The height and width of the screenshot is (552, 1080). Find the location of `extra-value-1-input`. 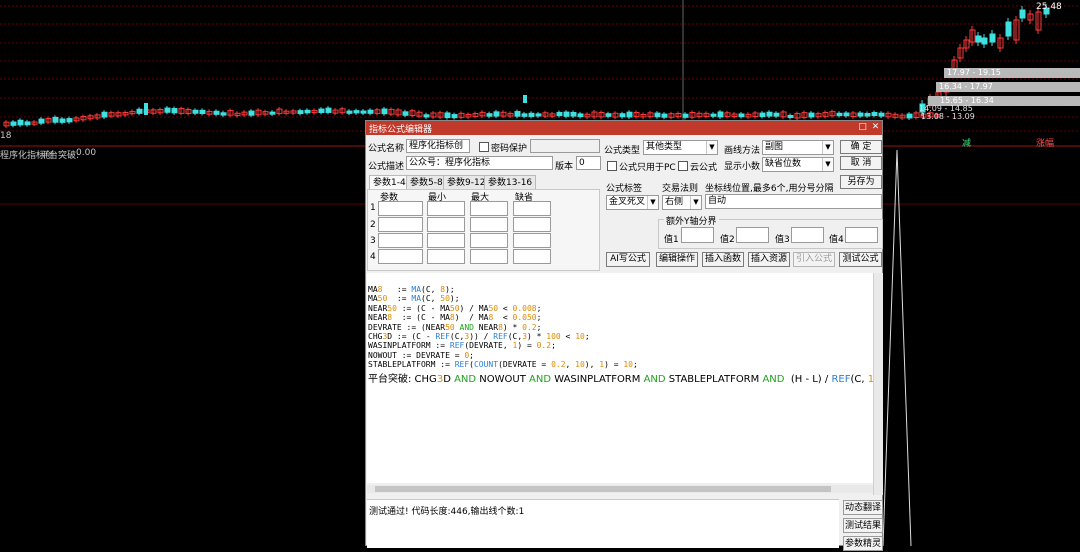

extra-value-1-input is located at coordinates (697, 235).